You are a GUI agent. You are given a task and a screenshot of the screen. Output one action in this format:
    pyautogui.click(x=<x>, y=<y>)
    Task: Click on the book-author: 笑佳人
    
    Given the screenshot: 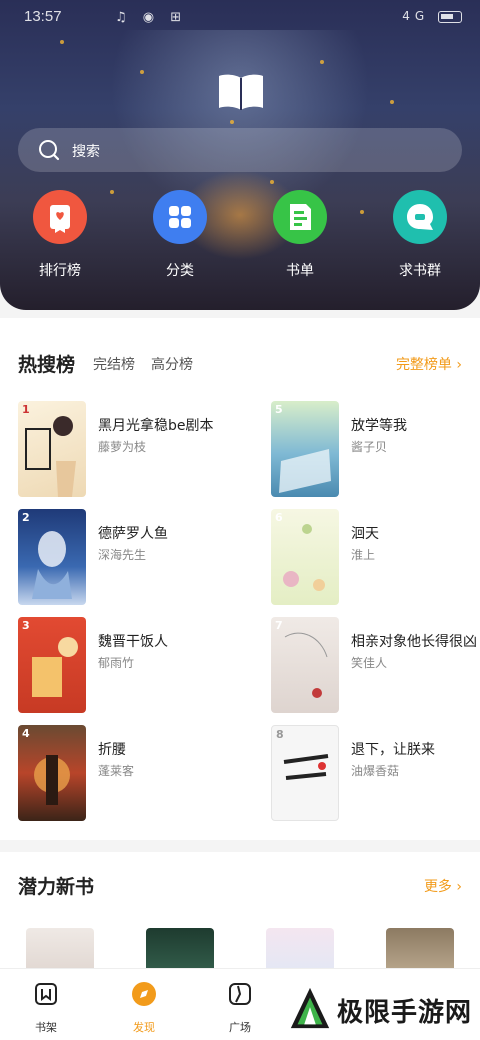 What is the action you would take?
    pyautogui.click(x=369, y=663)
    